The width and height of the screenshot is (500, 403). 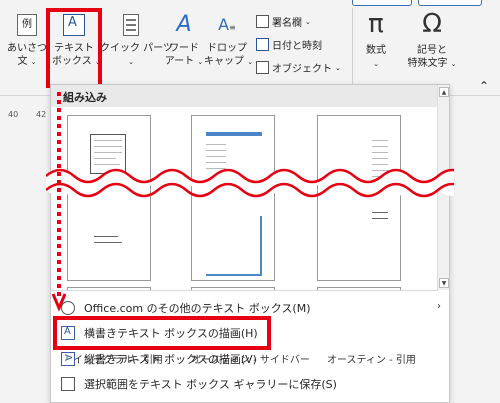 I want to click on symbol-button: Ω 記号と 特殊文字 ⌄, so click(x=432, y=40).